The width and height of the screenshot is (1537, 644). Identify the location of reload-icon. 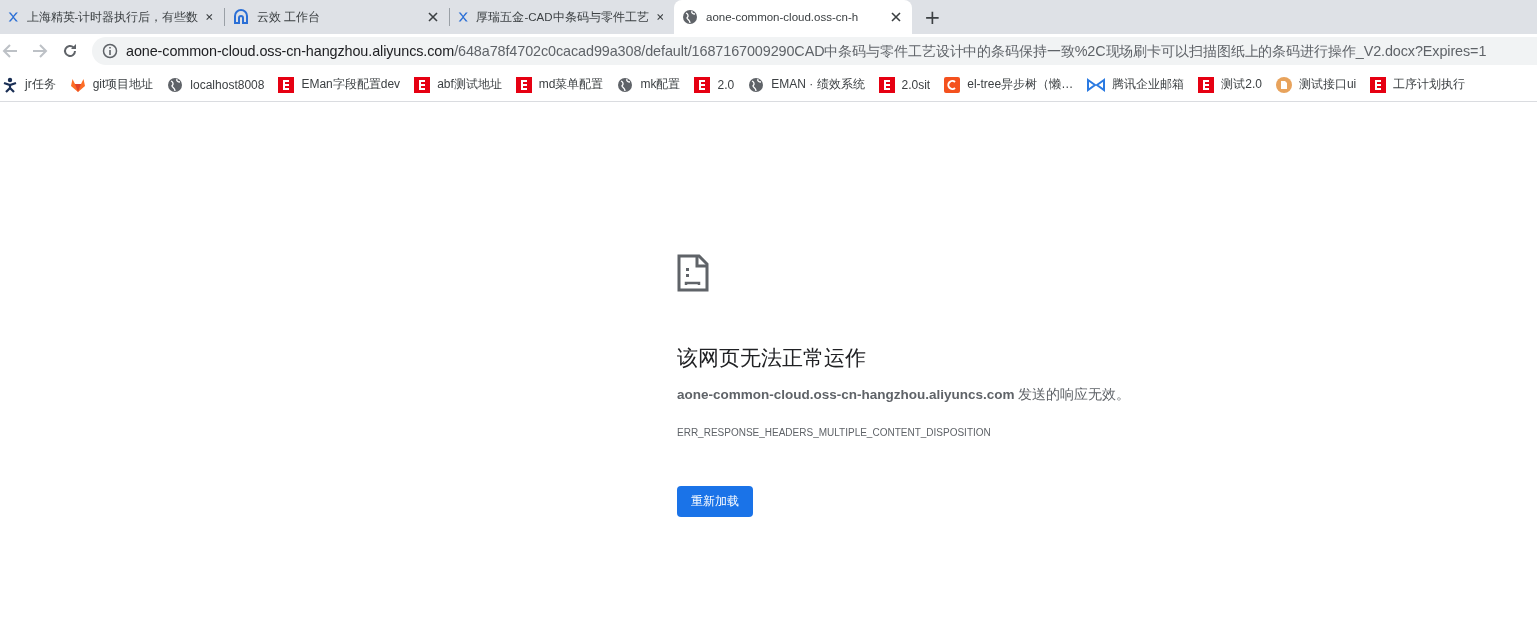
(70, 51).